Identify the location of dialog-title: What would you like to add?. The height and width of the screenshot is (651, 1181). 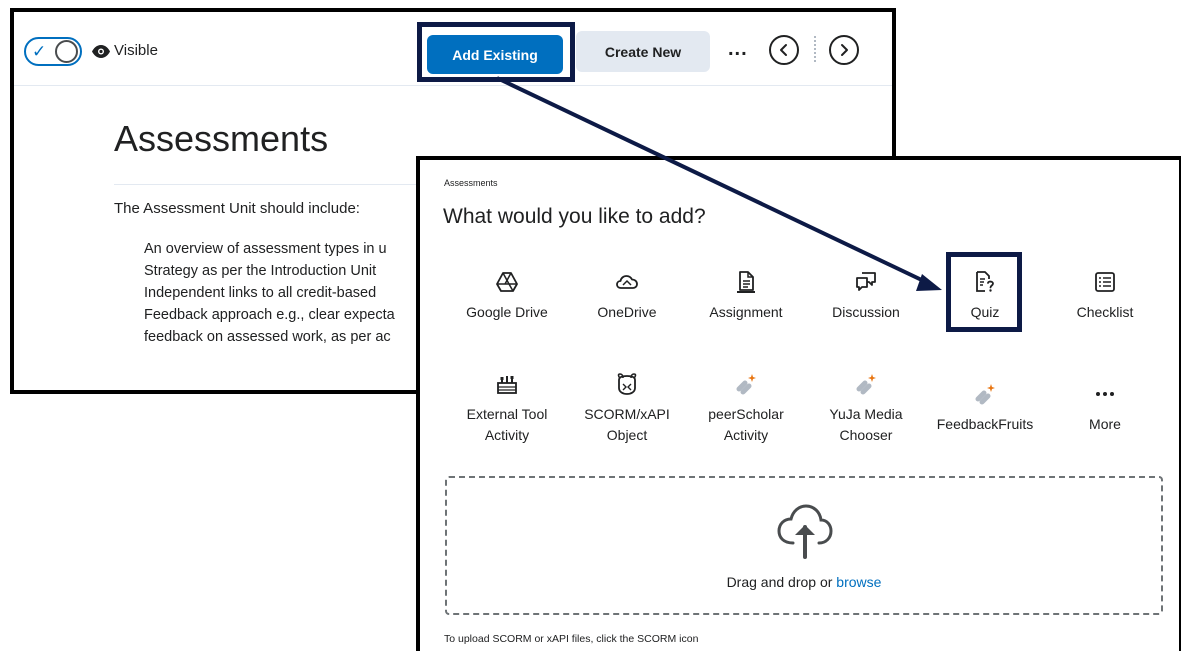
(574, 216).